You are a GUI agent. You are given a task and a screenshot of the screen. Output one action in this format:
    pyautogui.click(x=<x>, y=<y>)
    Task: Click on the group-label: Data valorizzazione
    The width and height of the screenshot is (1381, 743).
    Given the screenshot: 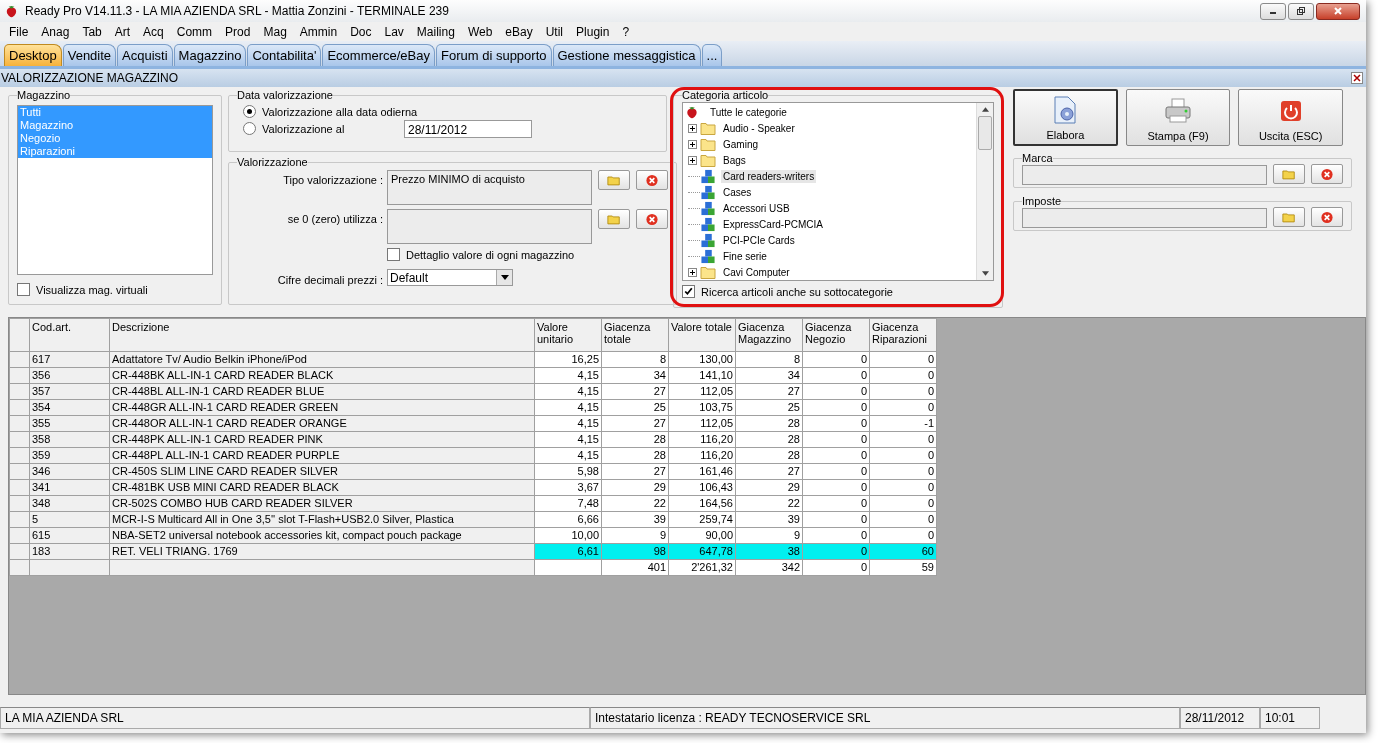 What is the action you would take?
    pyautogui.click(x=285, y=95)
    